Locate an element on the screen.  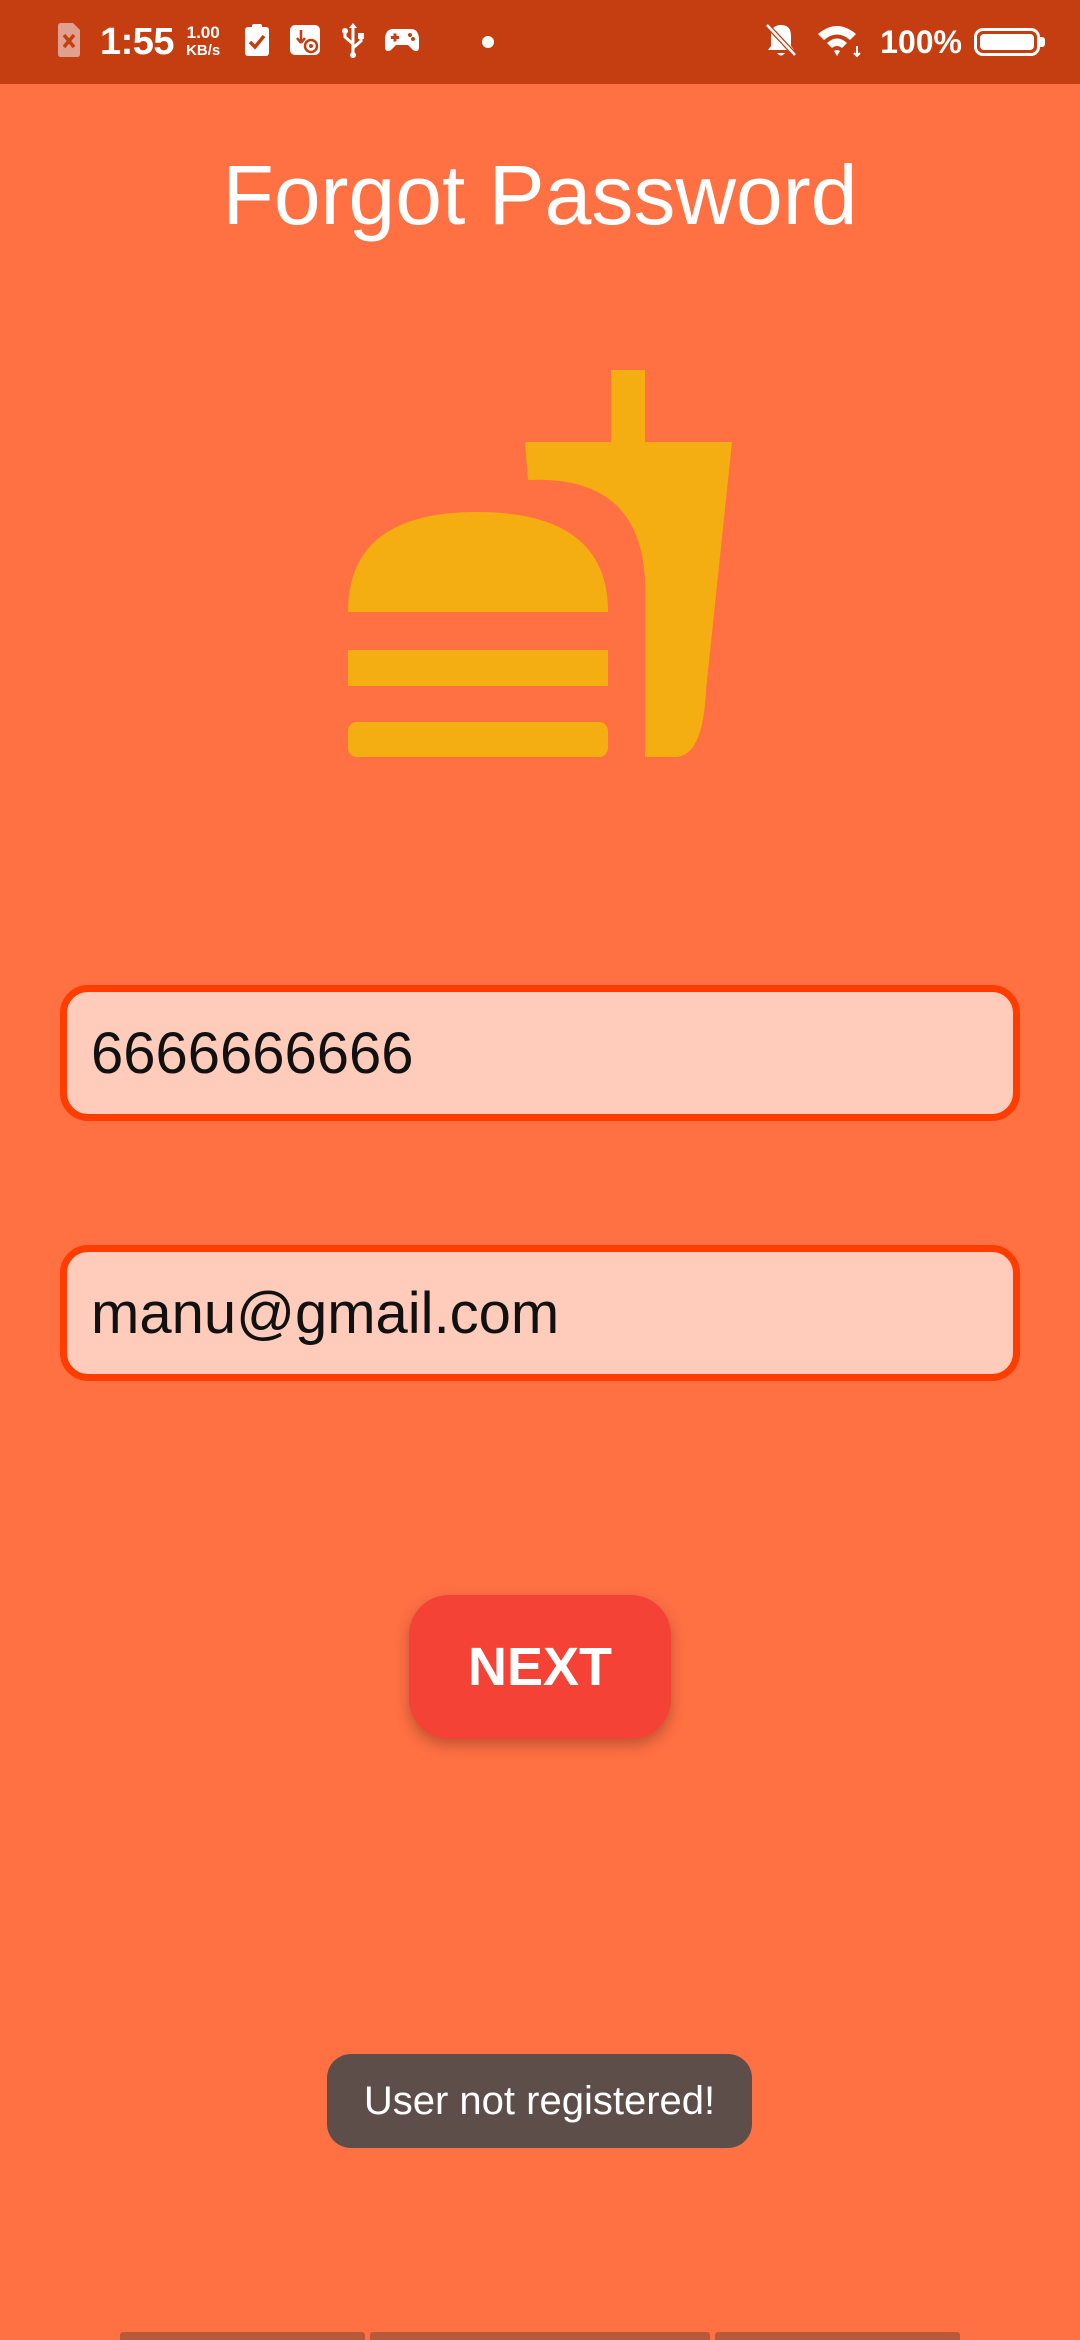
next-button: NEXT is located at coordinates (540, 1667).